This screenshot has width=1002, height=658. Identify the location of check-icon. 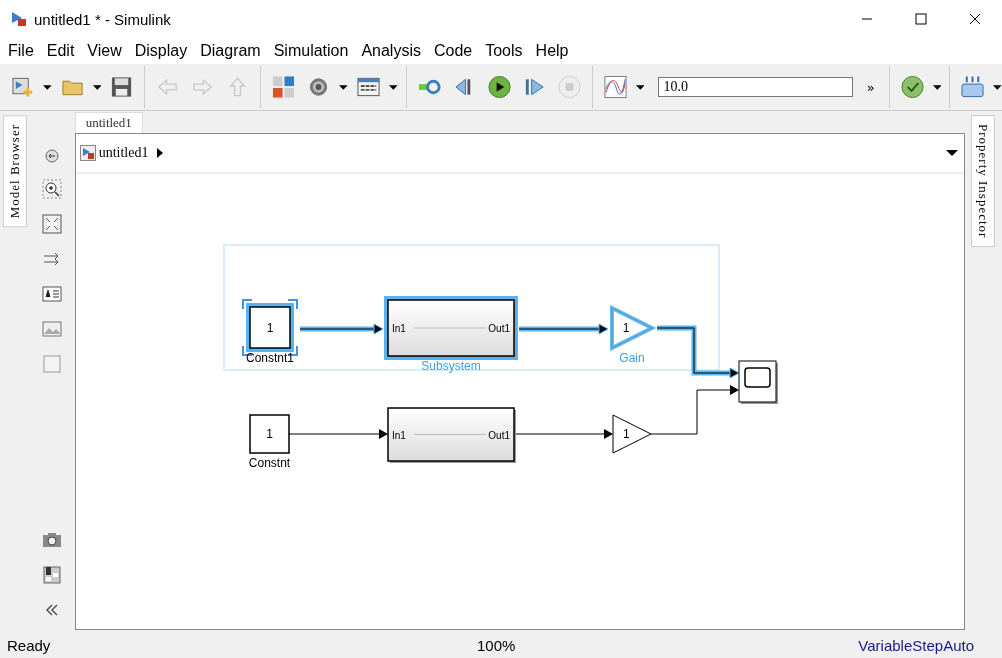
(912, 87).